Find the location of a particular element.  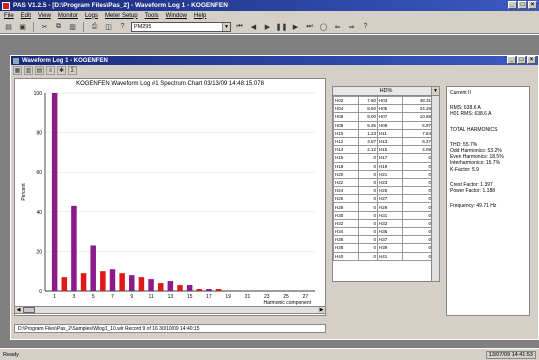

close-button: × is located at coordinates (532, 5).